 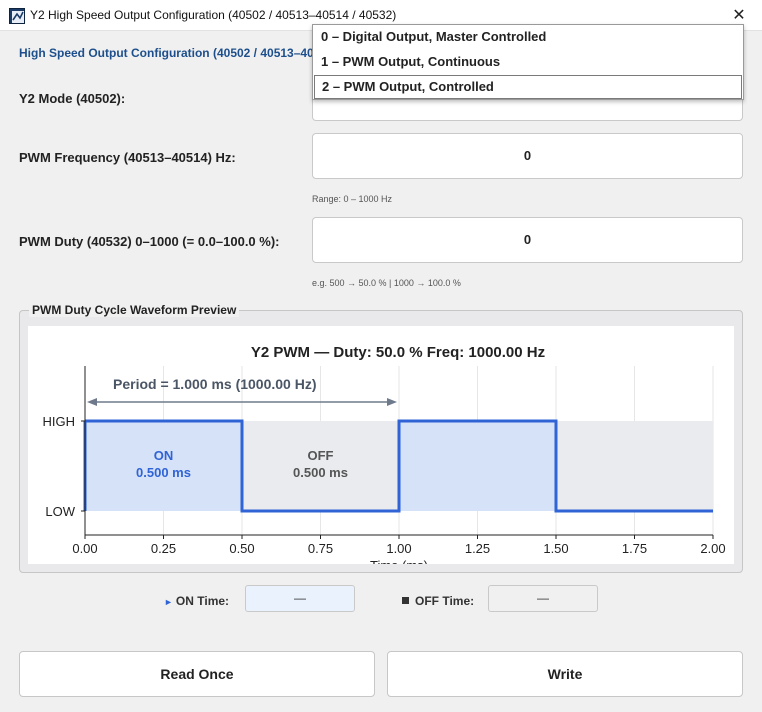 I want to click on x-tick-label: 0.25, so click(x=163, y=548).